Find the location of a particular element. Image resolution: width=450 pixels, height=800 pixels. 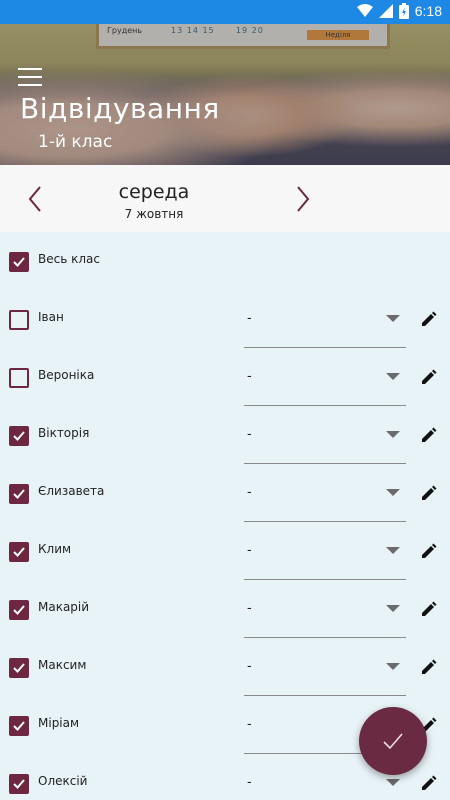

day-name: середа is located at coordinates (154, 192).